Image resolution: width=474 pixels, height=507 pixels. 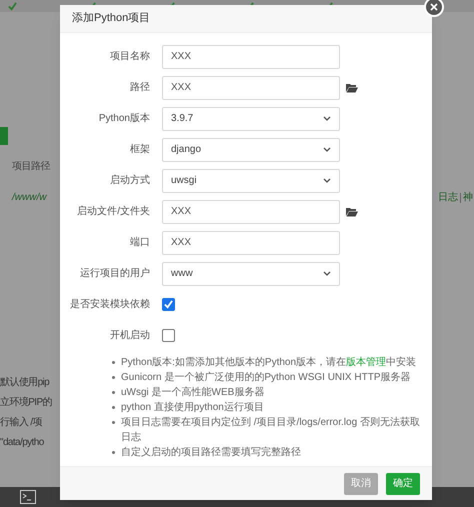 I want to click on project-path: /www/w, so click(x=29, y=198).